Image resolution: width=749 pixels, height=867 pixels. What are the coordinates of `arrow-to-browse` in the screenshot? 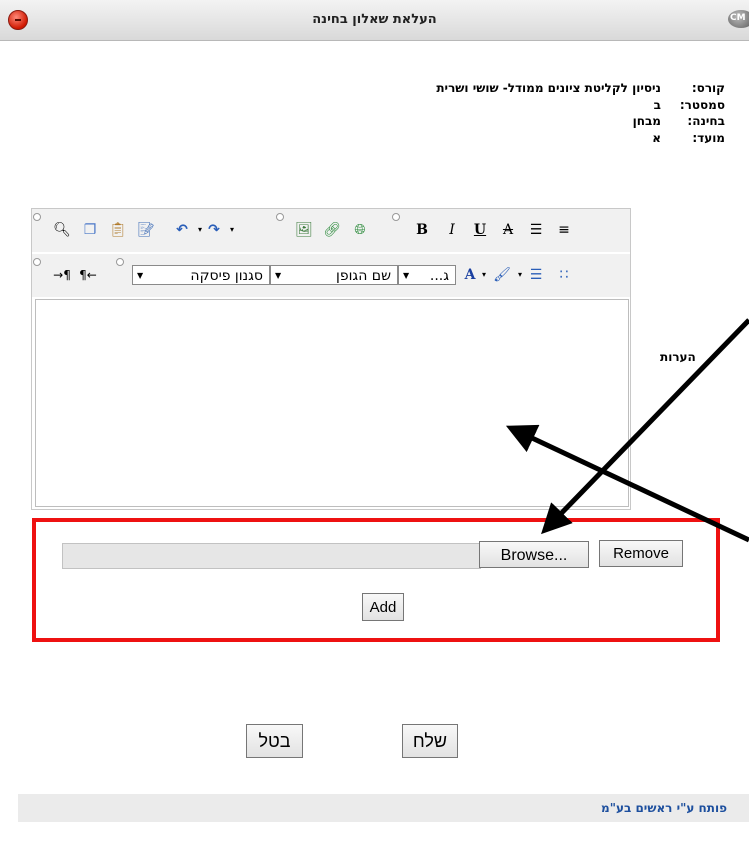 It's located at (645, 426).